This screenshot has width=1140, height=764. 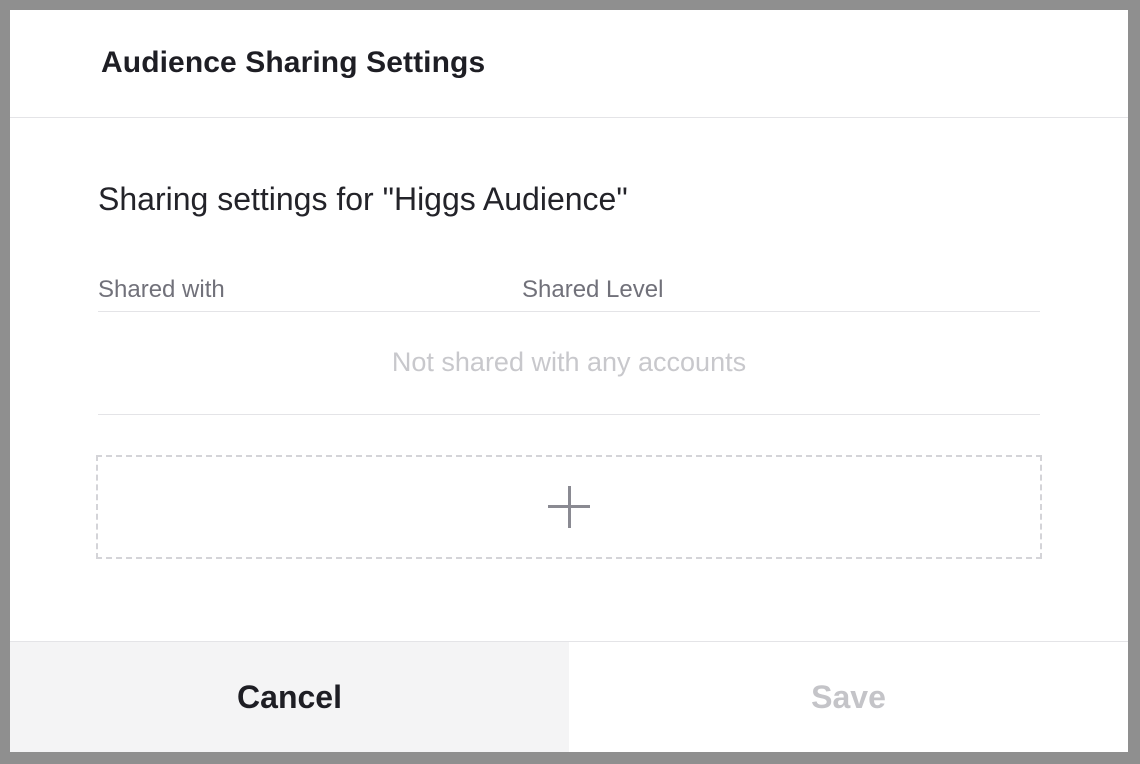 I want to click on sharing-table-header: Shared with Shared Level, so click(x=569, y=288).